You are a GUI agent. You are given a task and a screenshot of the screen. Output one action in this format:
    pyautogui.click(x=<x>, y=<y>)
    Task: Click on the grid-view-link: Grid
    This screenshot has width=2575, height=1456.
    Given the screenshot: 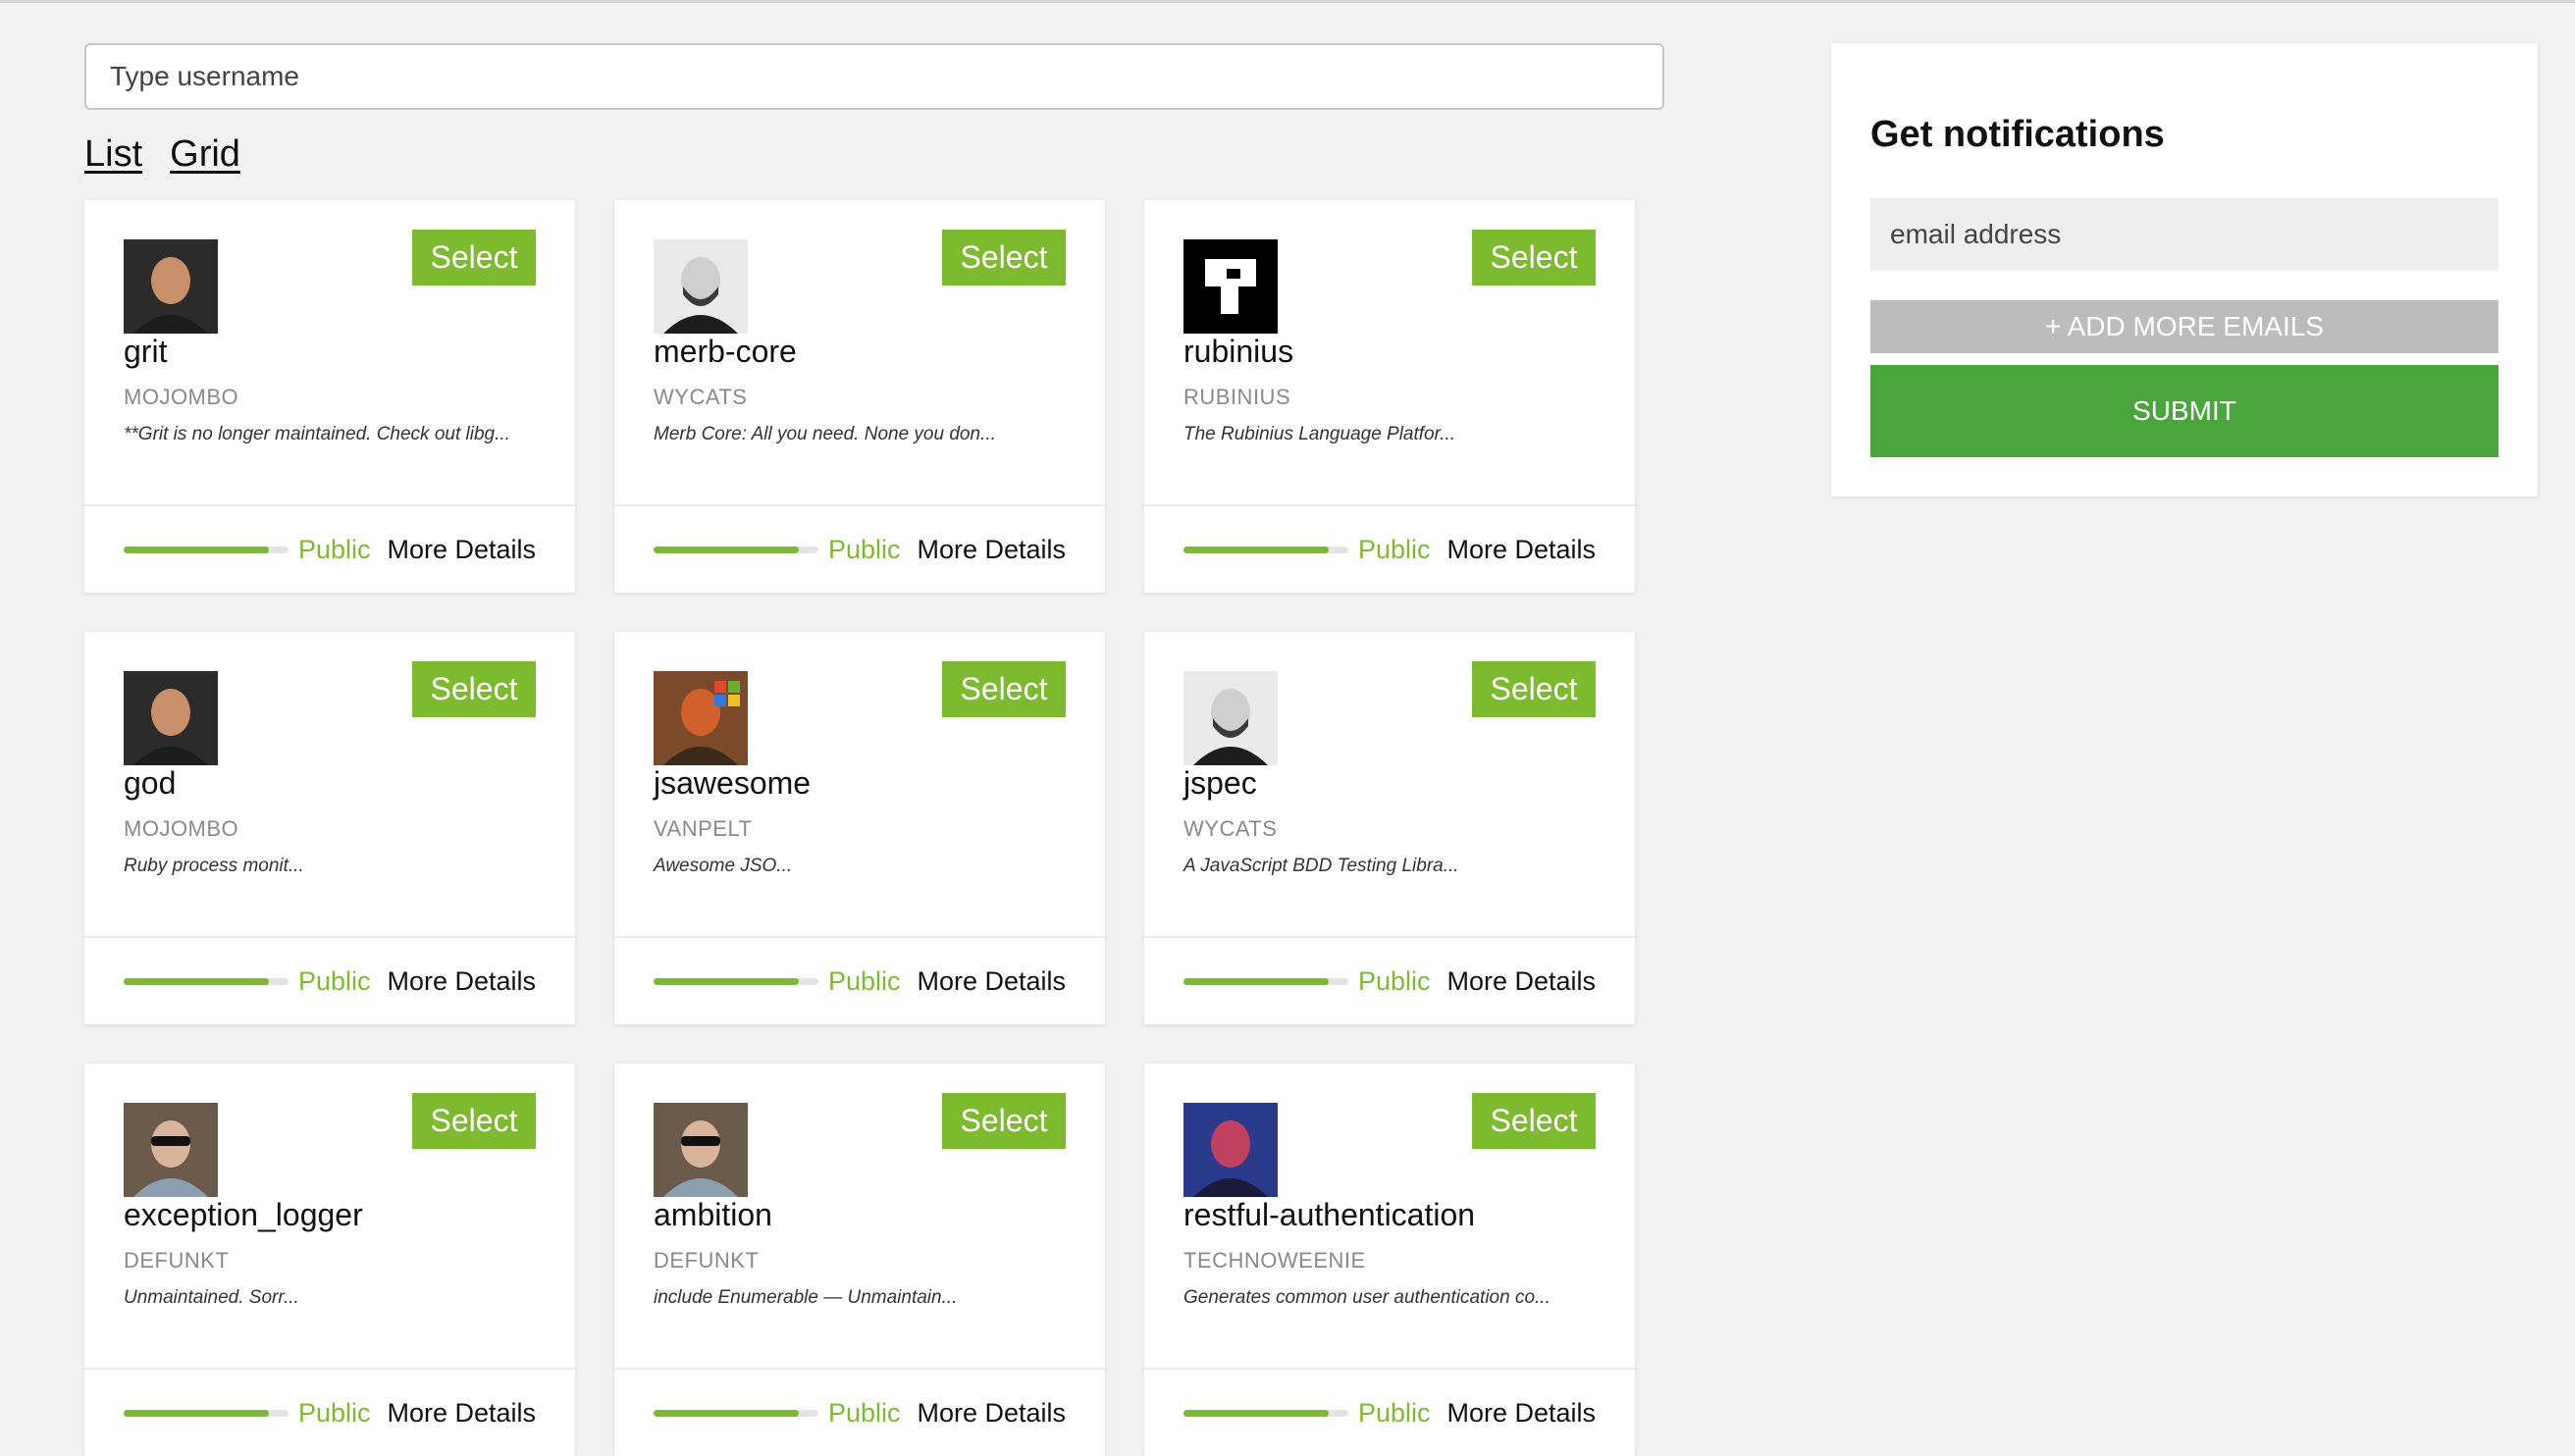 What is the action you would take?
    pyautogui.click(x=205, y=157)
    